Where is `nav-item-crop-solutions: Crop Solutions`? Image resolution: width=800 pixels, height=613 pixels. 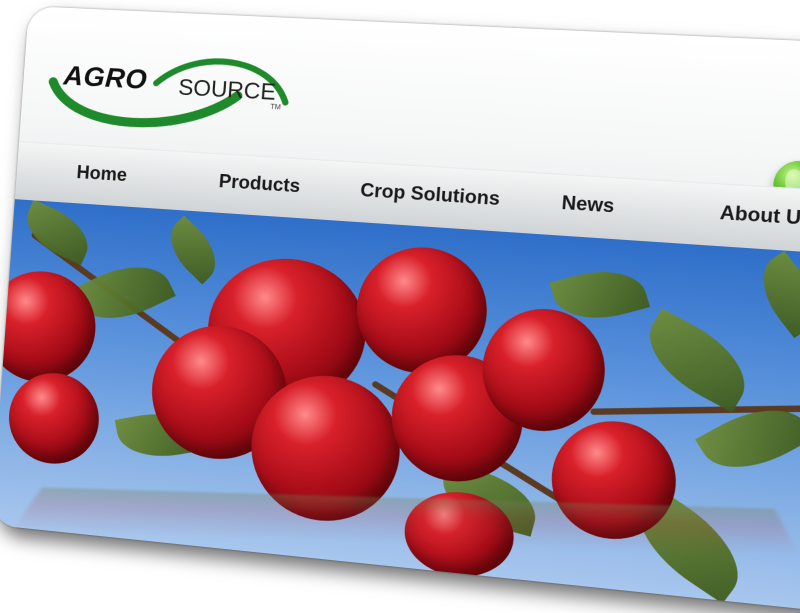 nav-item-crop-solutions: Crop Solutions is located at coordinates (430, 195).